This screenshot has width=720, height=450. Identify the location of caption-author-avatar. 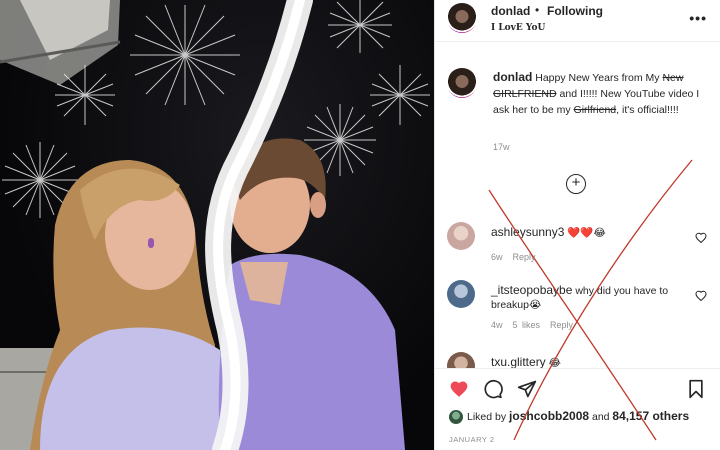
(462, 83).